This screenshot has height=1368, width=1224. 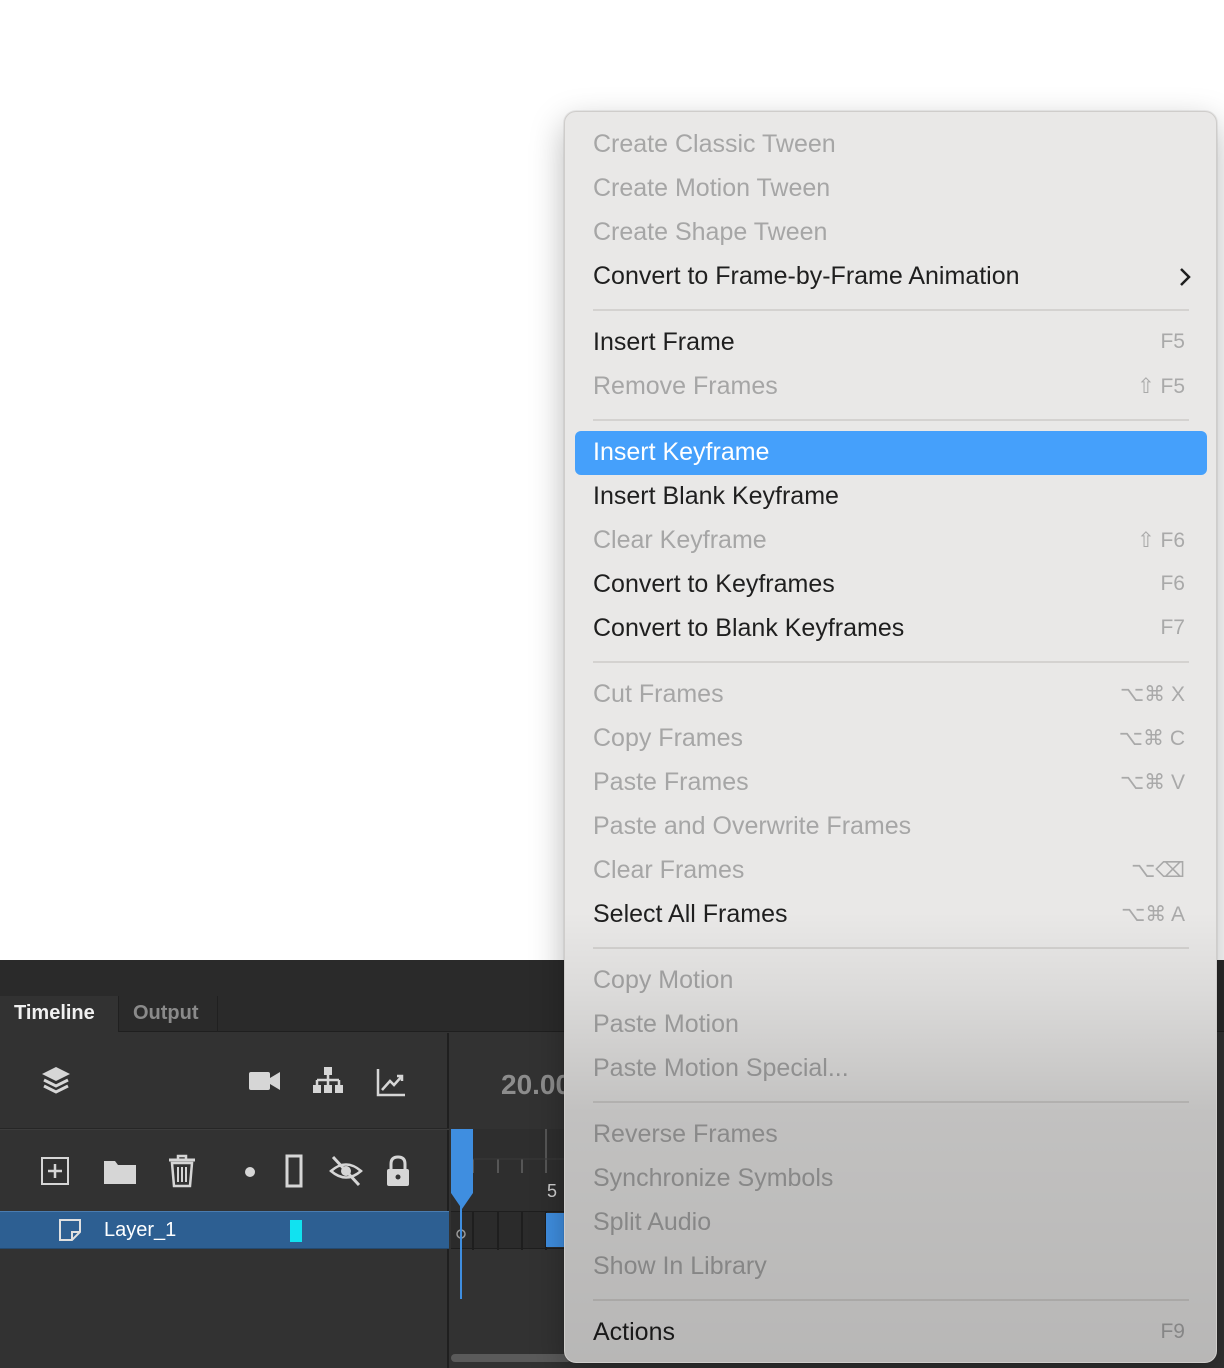 I want to click on menu-item-label: Cut Frames, so click(x=658, y=694).